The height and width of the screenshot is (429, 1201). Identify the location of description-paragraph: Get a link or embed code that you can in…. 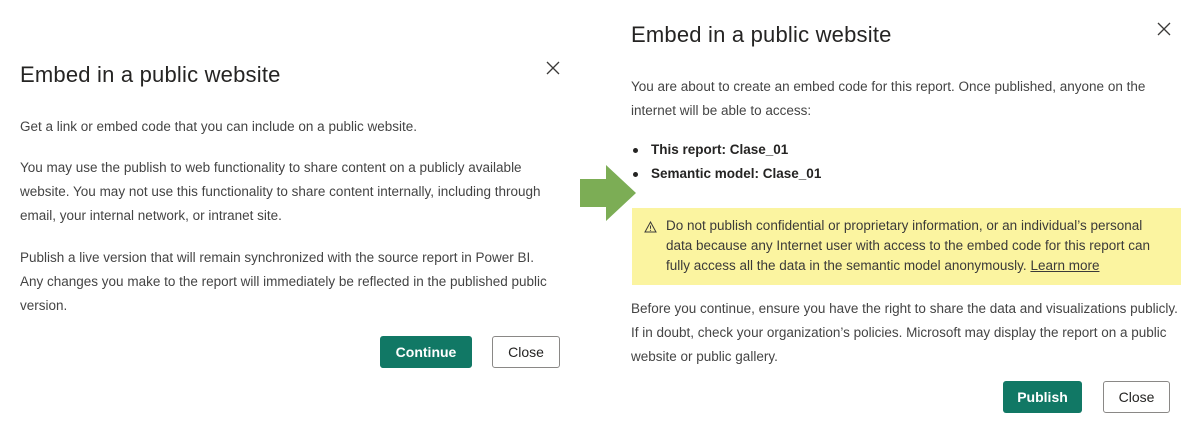
(218, 126).